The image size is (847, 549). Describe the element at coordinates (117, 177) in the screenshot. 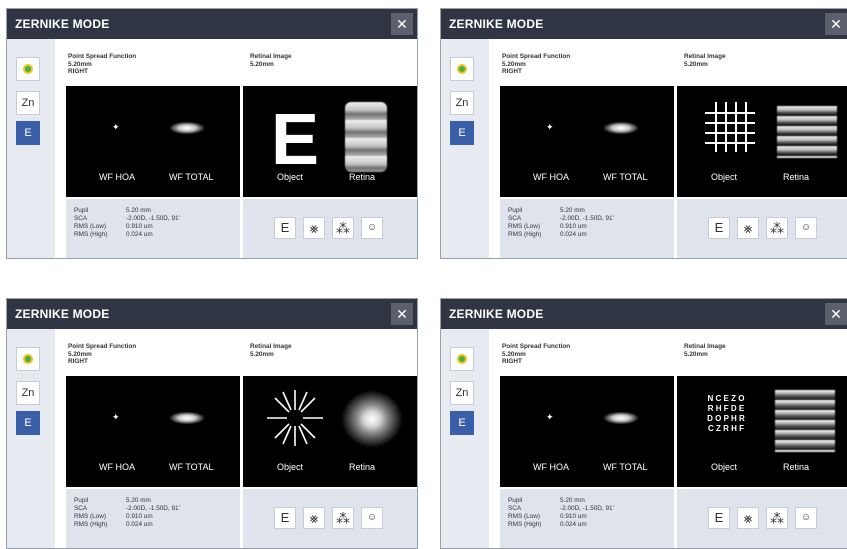

I see `wf-hoa-label: WF HOA` at that location.